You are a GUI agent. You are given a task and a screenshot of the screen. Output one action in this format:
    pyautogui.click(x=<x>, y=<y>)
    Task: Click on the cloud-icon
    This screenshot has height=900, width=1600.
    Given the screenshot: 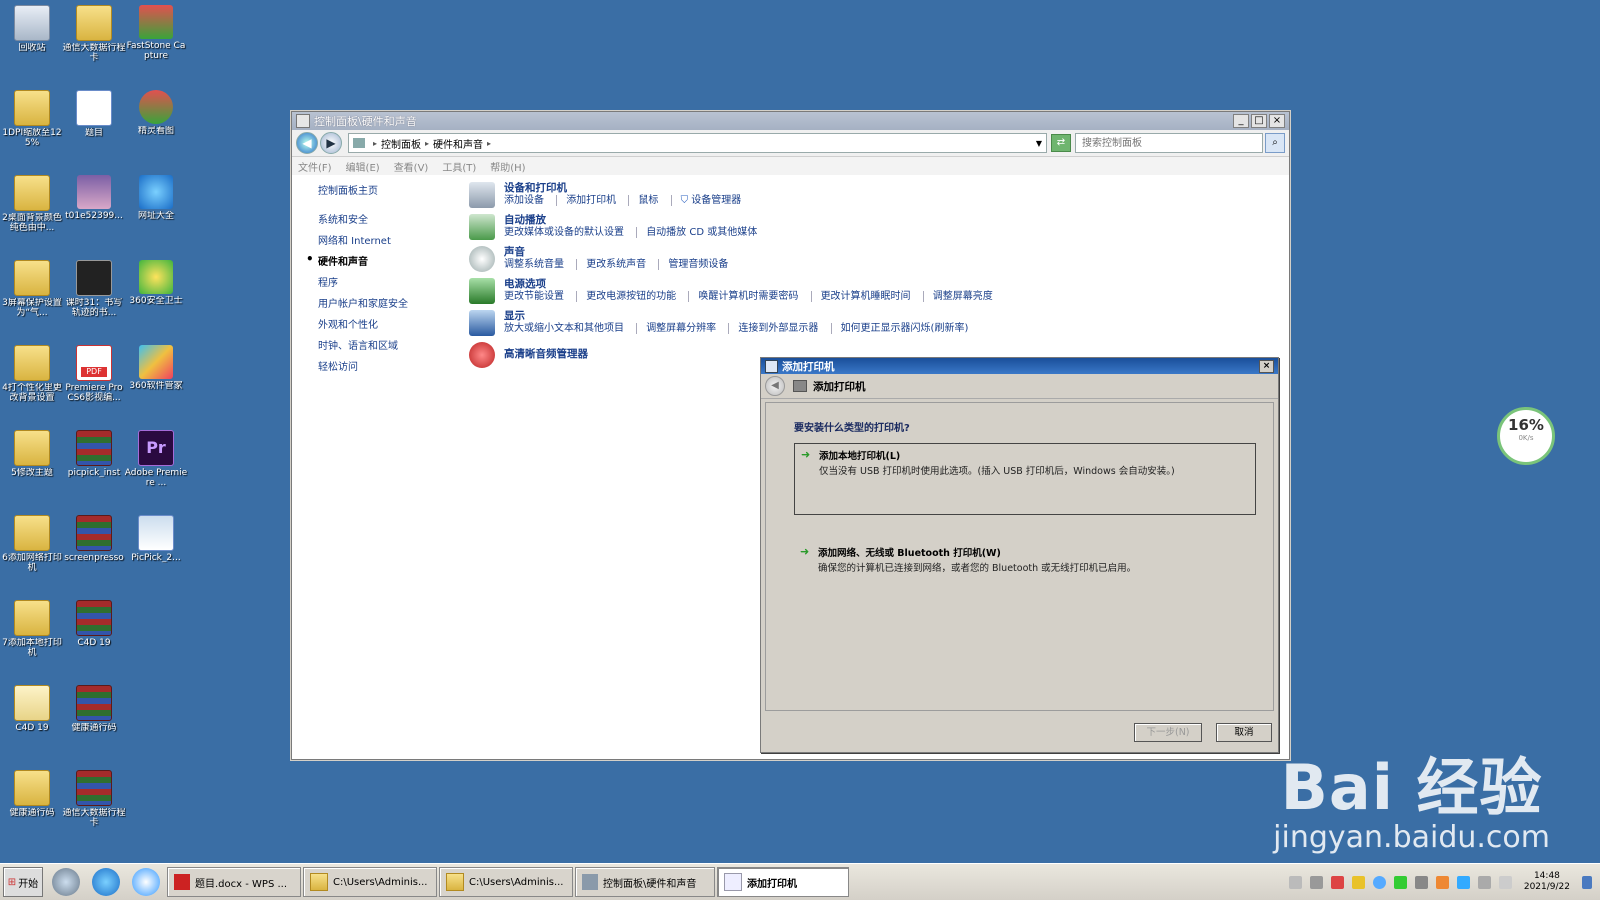 What is the action you would take?
    pyautogui.click(x=1379, y=882)
    